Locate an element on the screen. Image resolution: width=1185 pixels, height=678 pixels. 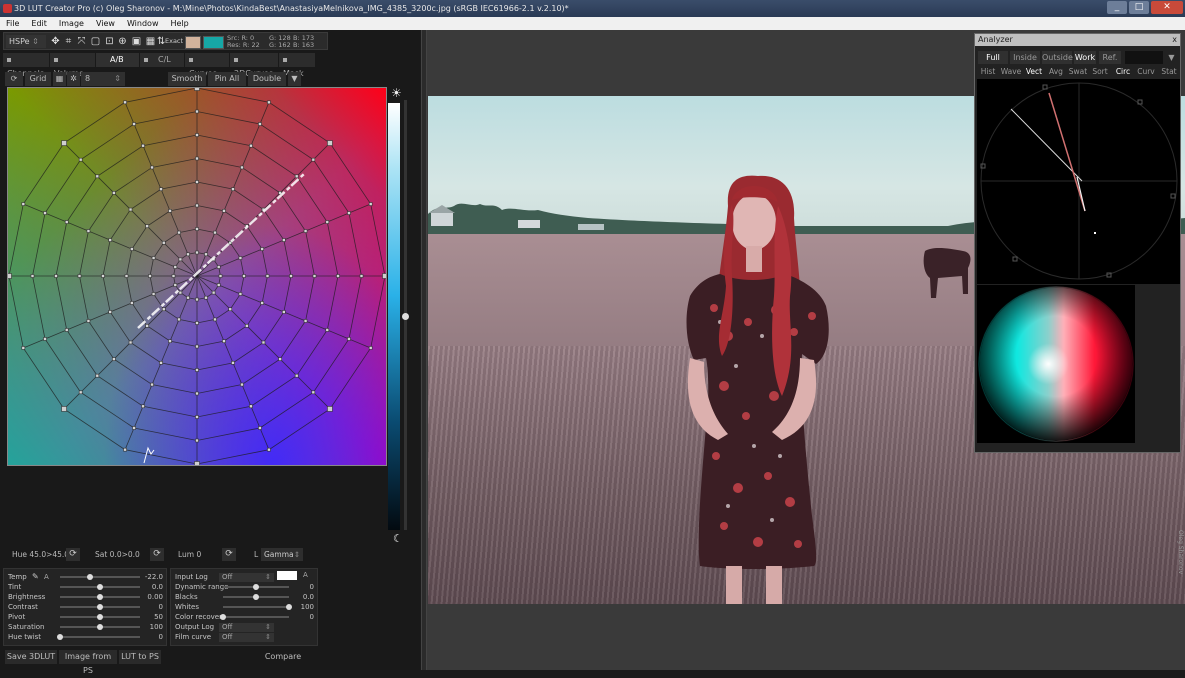
rect-select-icon: ▢ is located at coordinates (95, 41).